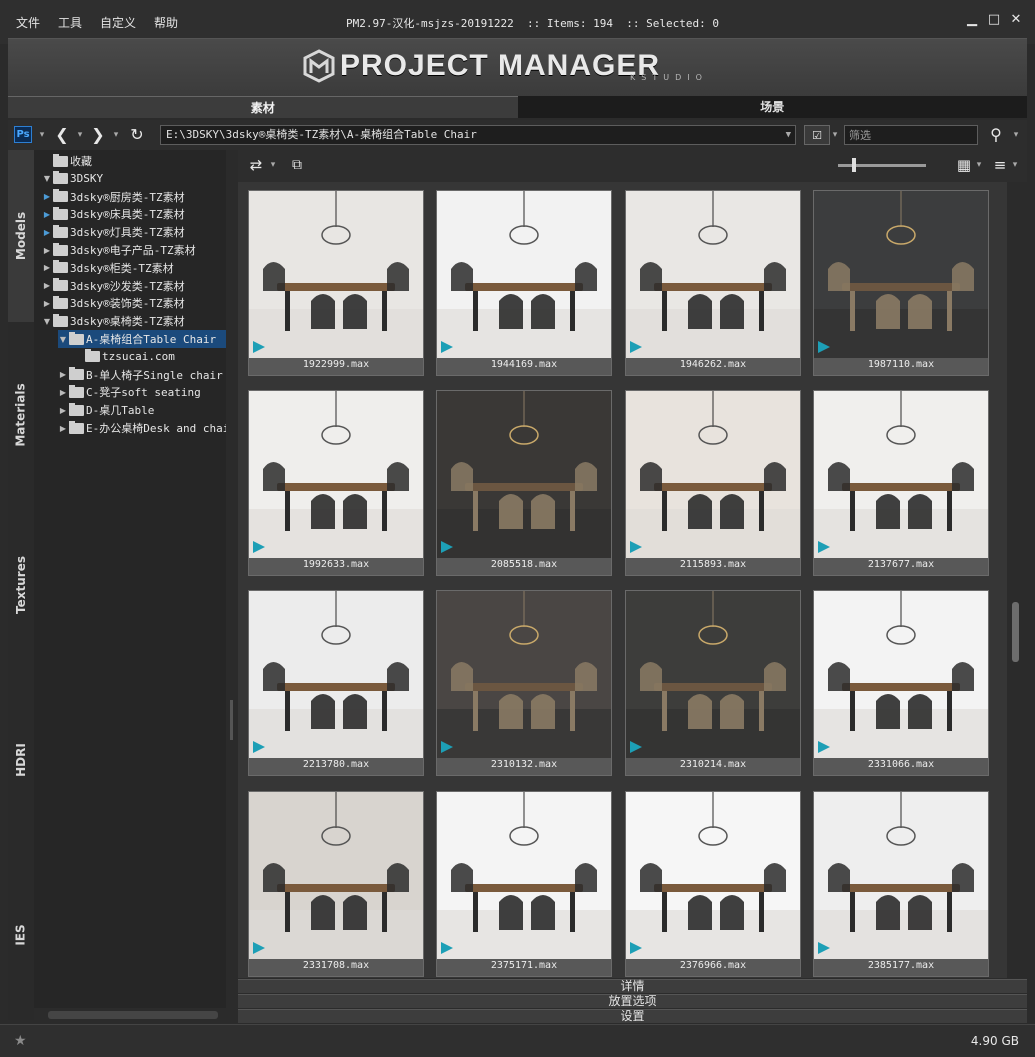 This screenshot has width=1035, height=1057. Describe the element at coordinates (23, 134) in the screenshot. I see `photoshop-icon: Ps` at that location.